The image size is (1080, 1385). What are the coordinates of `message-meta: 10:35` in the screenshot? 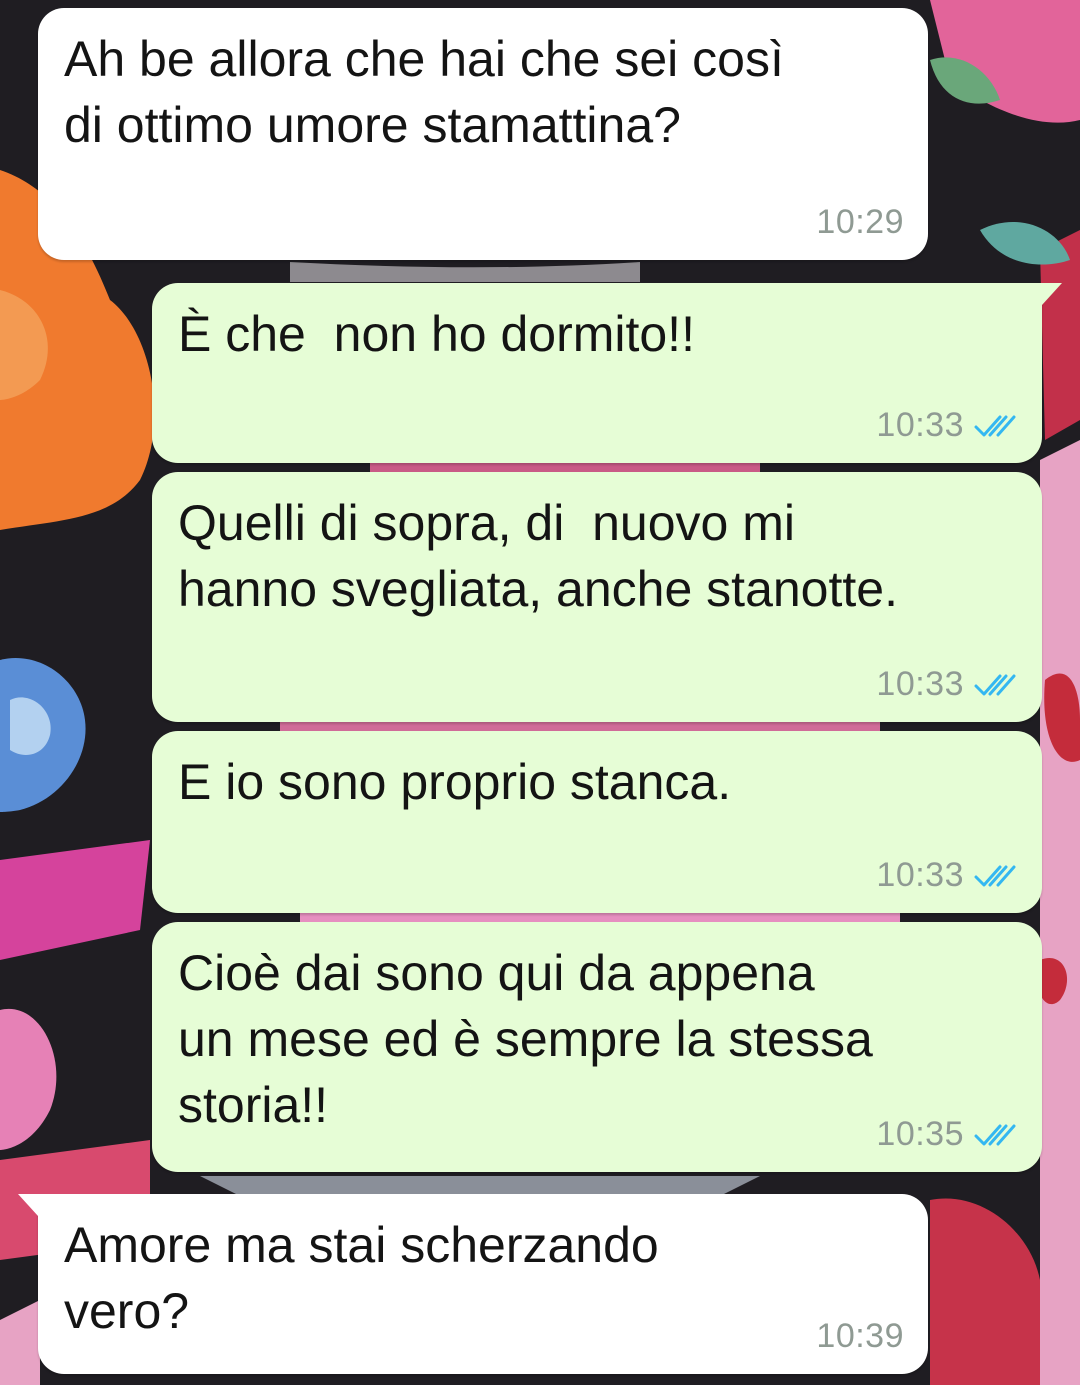 It's located at (947, 1134).